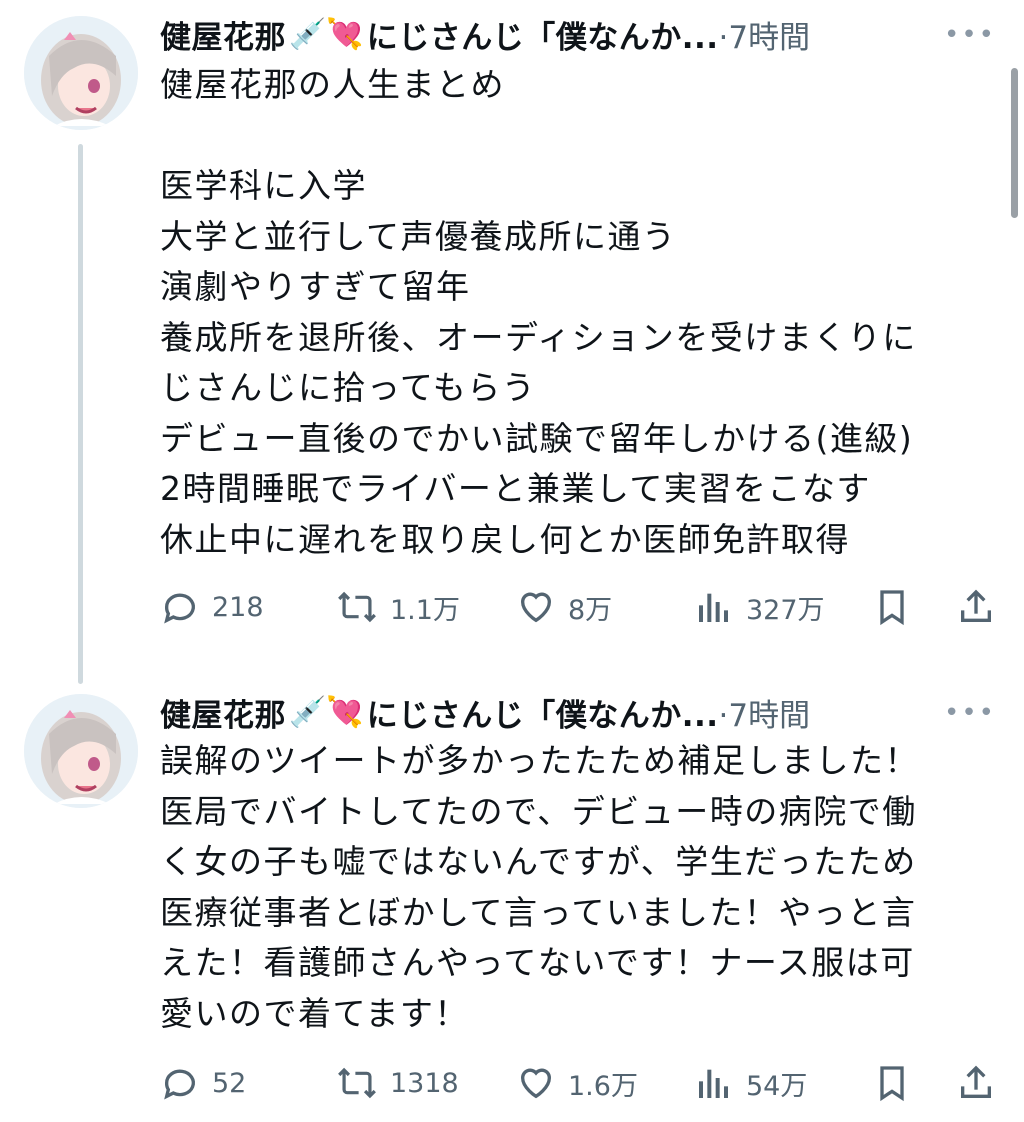 This screenshot has width=1024, height=1122. I want to click on view-count: 54万, so click(777, 1086).